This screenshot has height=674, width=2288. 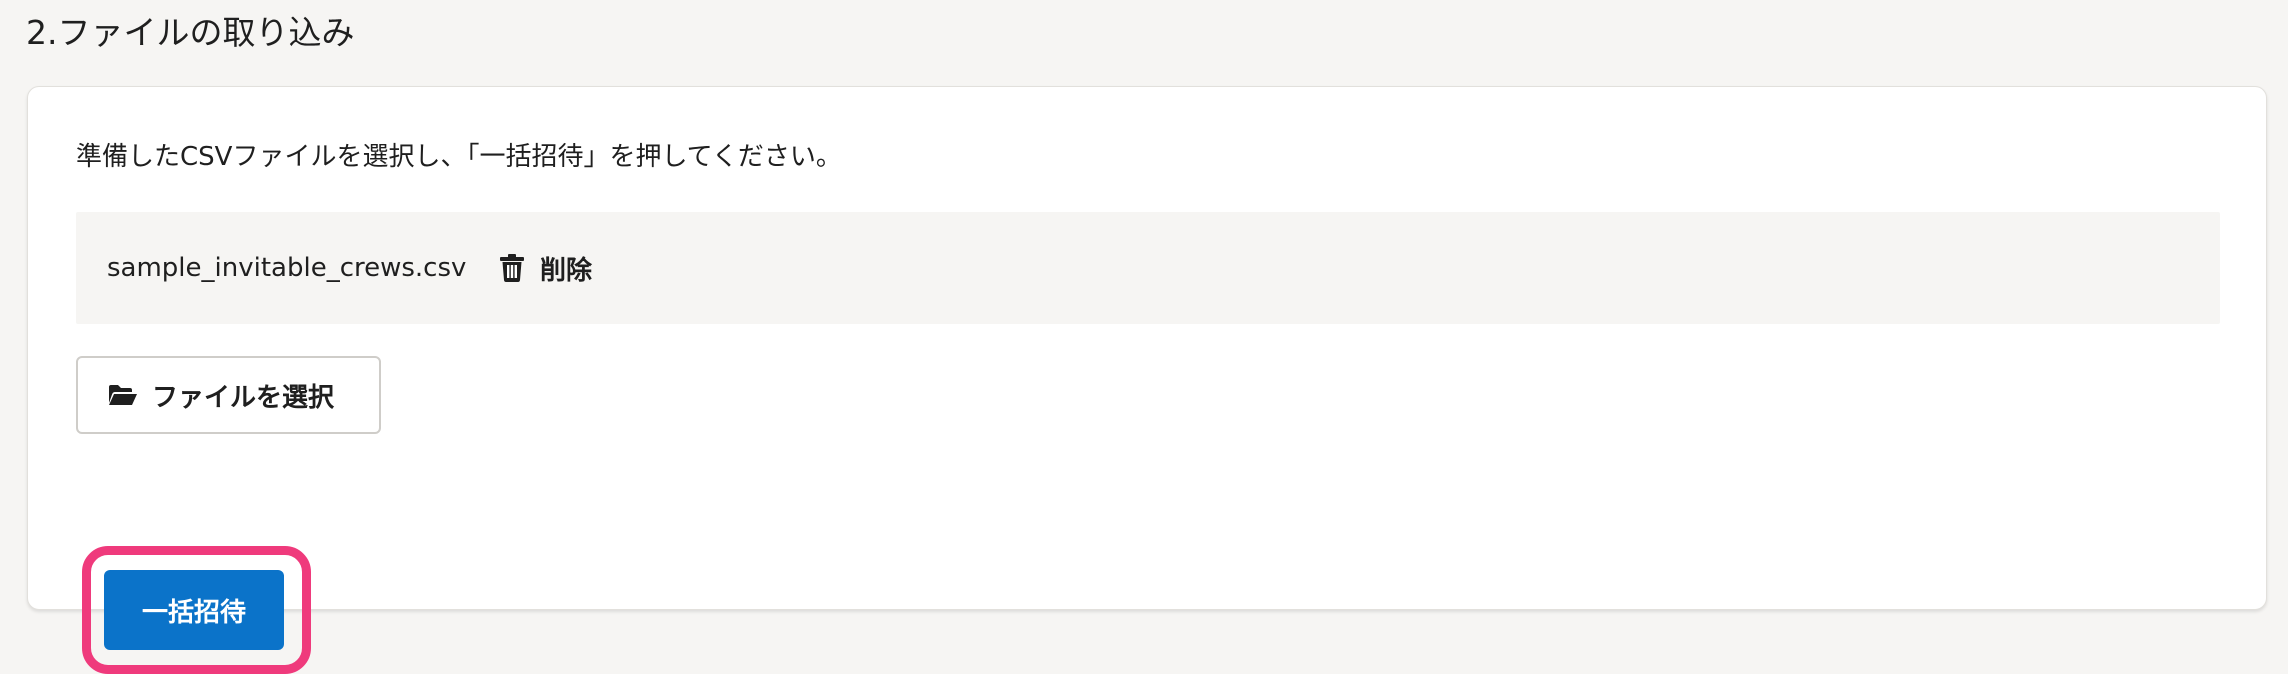 What do you see at coordinates (190, 32) in the screenshot?
I see `section-title: 2.ファイルの取り込み` at bounding box center [190, 32].